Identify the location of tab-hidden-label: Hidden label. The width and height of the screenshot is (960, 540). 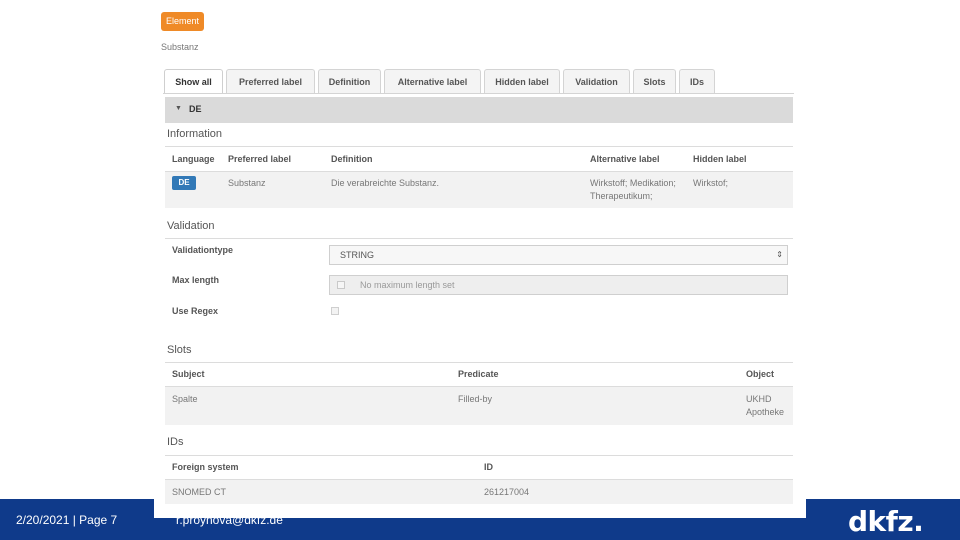
(522, 81).